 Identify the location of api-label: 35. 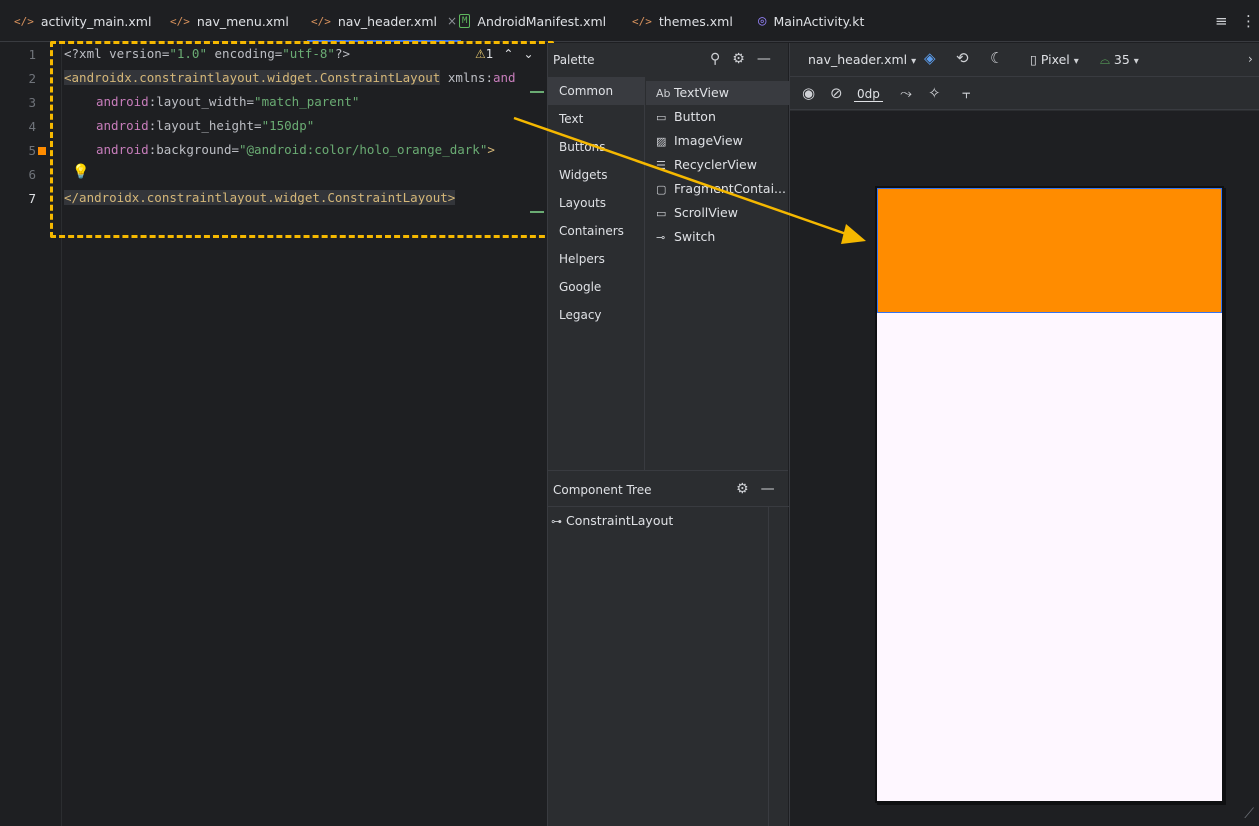
(1121, 59).